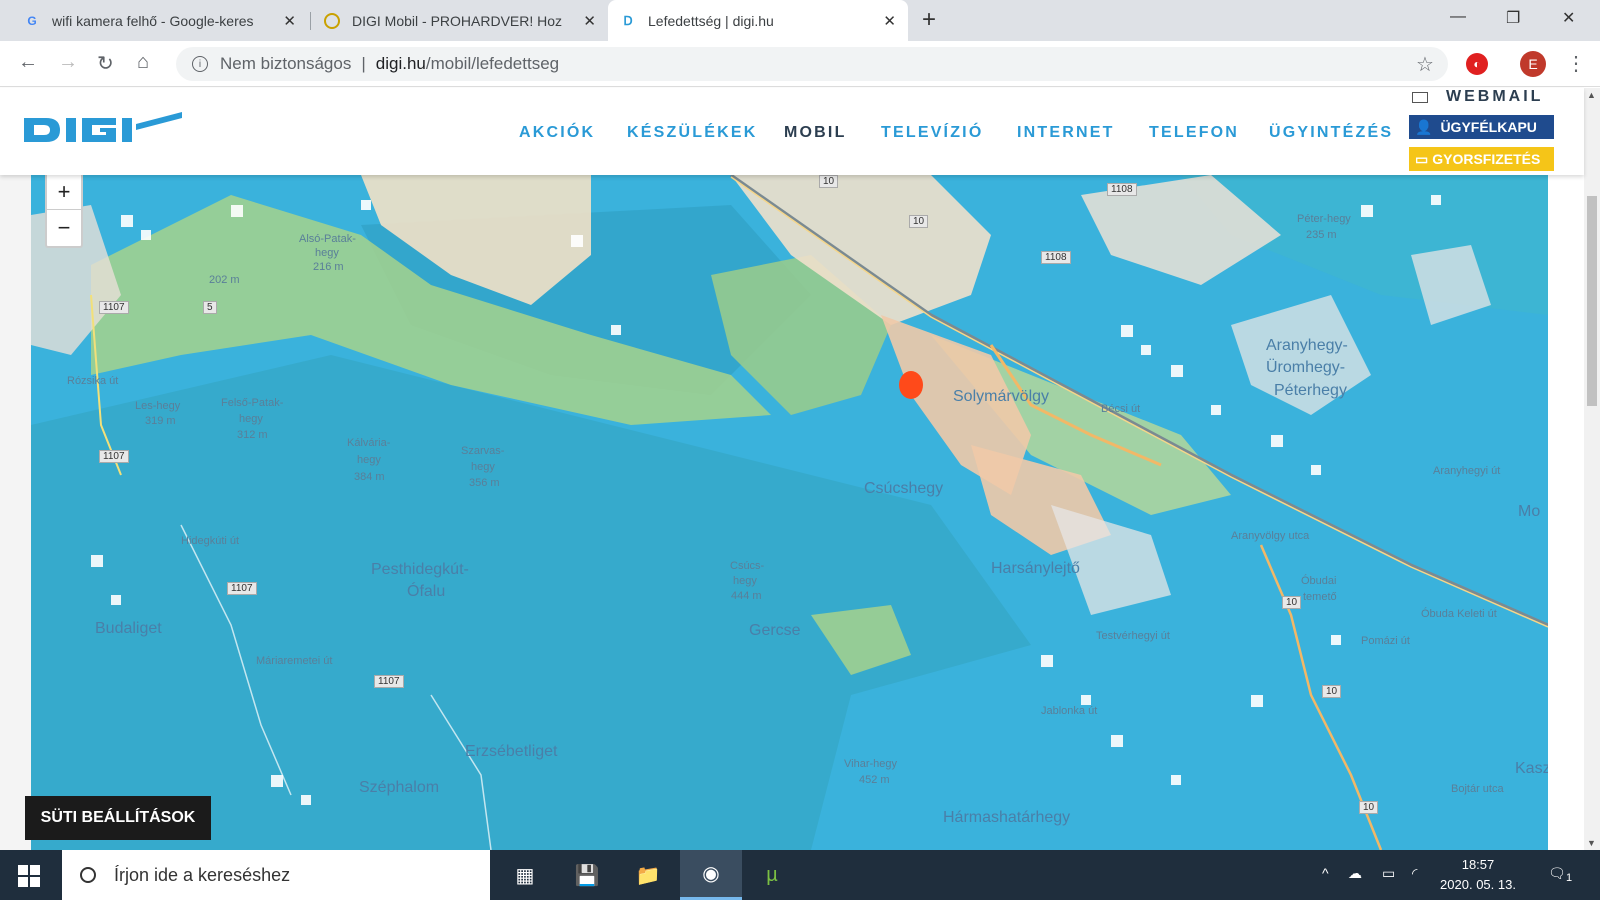 Image resolution: width=1600 pixels, height=900 pixels. What do you see at coordinates (1591, 843) in the screenshot?
I see `scroll-down-icon: ▼` at bounding box center [1591, 843].